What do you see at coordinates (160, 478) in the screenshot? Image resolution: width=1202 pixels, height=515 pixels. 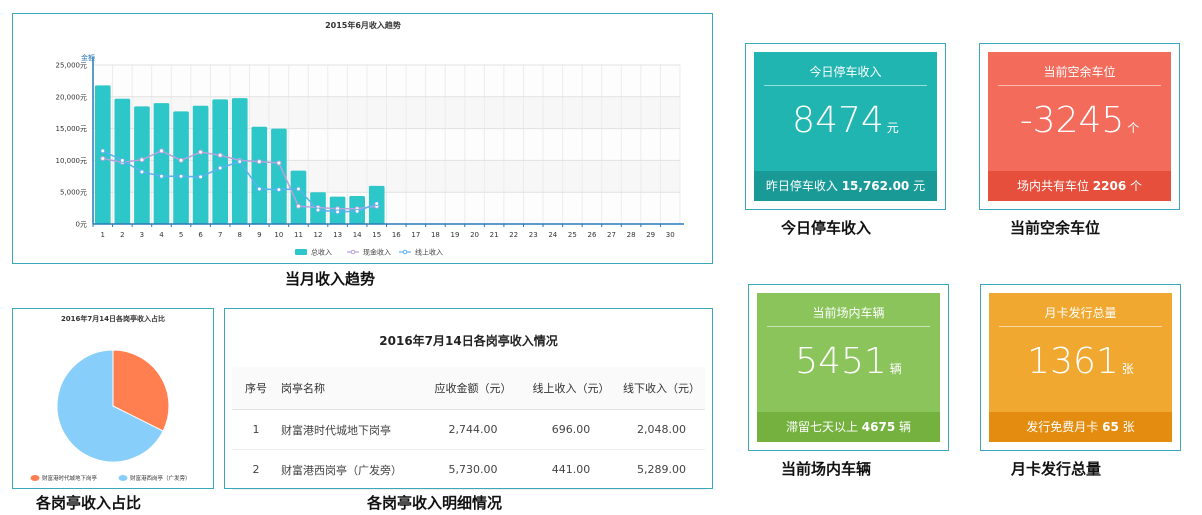 I see `legend-label: 财富港西岗亭（广发旁）` at bounding box center [160, 478].